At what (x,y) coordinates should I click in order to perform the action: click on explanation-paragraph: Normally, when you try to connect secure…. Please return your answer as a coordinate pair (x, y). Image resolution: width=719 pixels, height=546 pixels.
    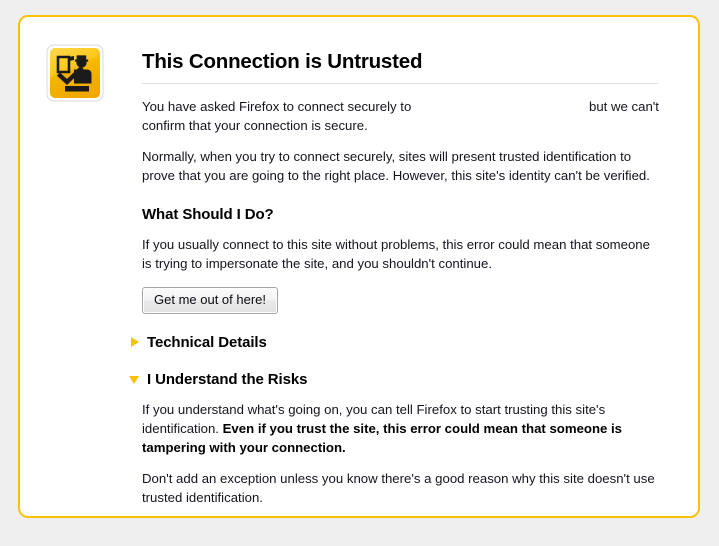
    Looking at the image, I should click on (396, 165).